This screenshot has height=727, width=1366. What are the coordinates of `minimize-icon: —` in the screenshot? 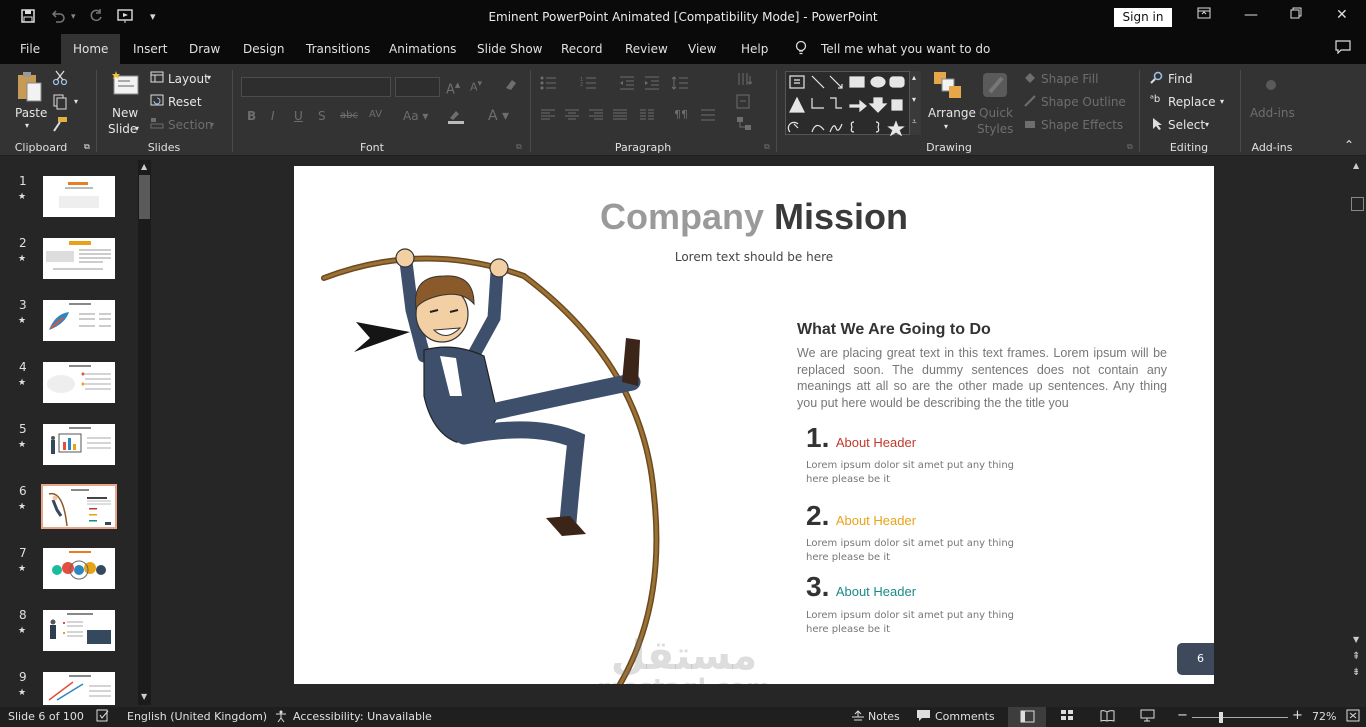 It's located at (1251, 15).